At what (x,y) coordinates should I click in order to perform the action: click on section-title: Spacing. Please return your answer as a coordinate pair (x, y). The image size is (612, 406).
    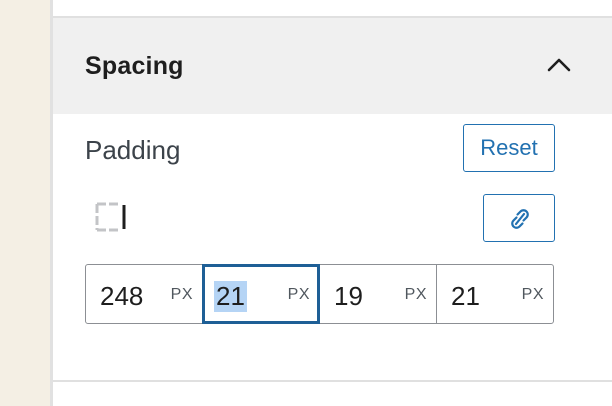
    Looking at the image, I should click on (134, 66).